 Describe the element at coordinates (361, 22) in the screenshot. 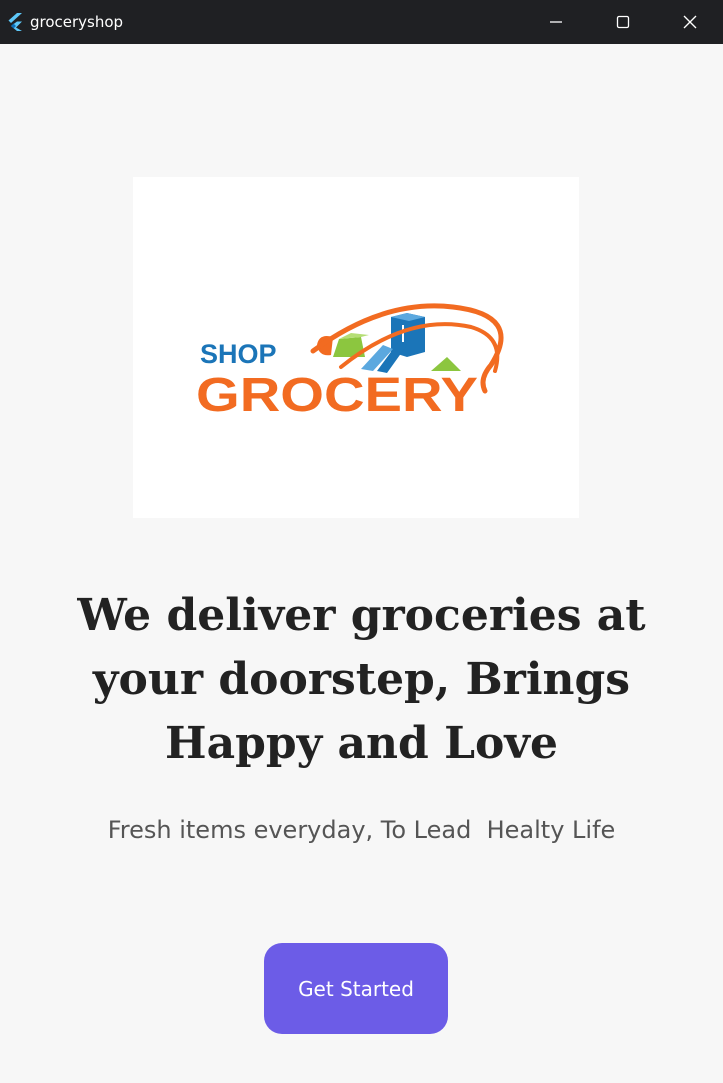

I see `window-titlebar: groceryshop` at that location.